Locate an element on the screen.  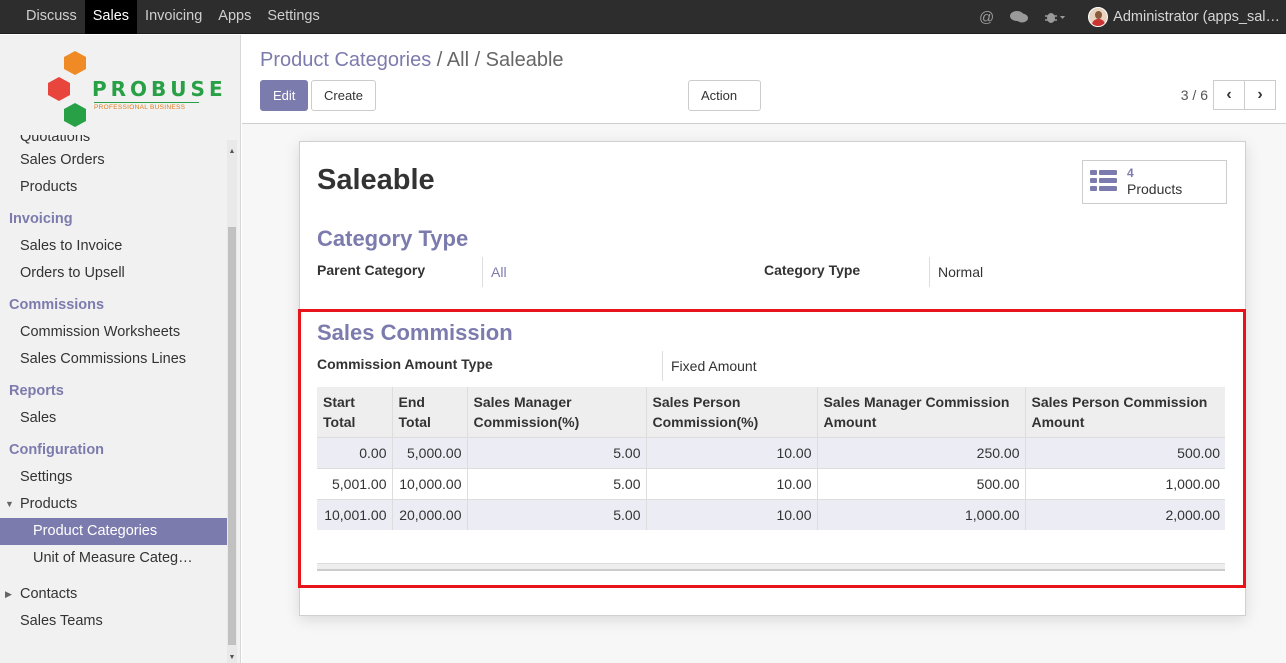
sidebar-item-orders-to-upsell: Orders to Upsell is located at coordinates (113, 273).